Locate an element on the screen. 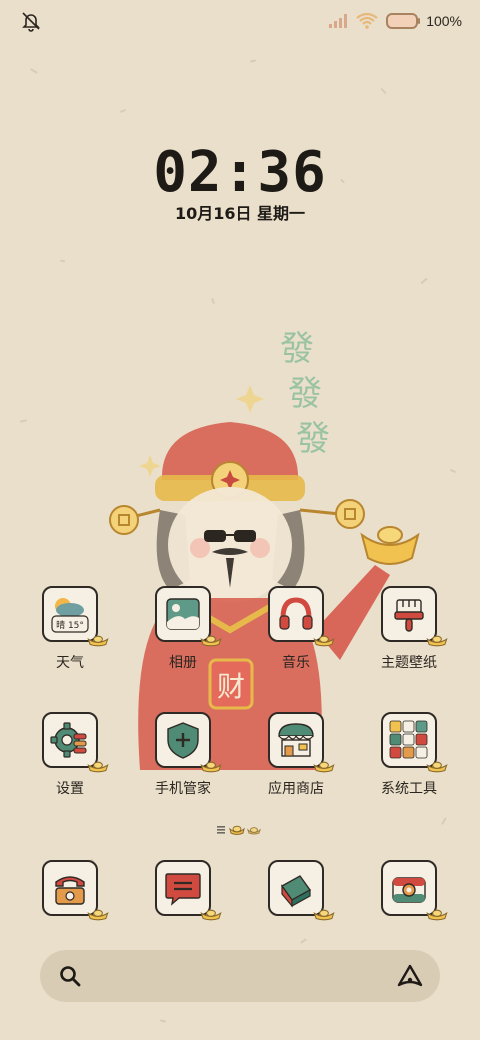  page-dot-inactive is located at coordinates (254, 831).